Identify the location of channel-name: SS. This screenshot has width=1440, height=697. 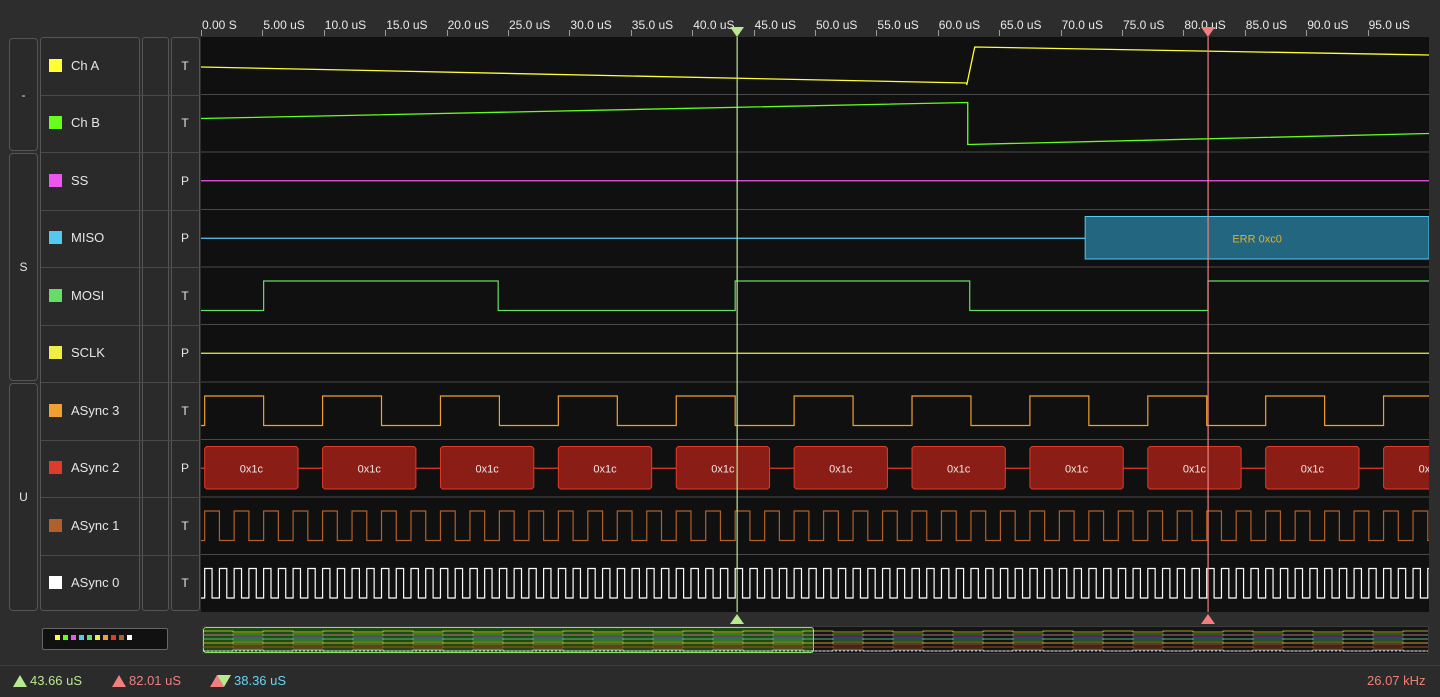
(79, 180).